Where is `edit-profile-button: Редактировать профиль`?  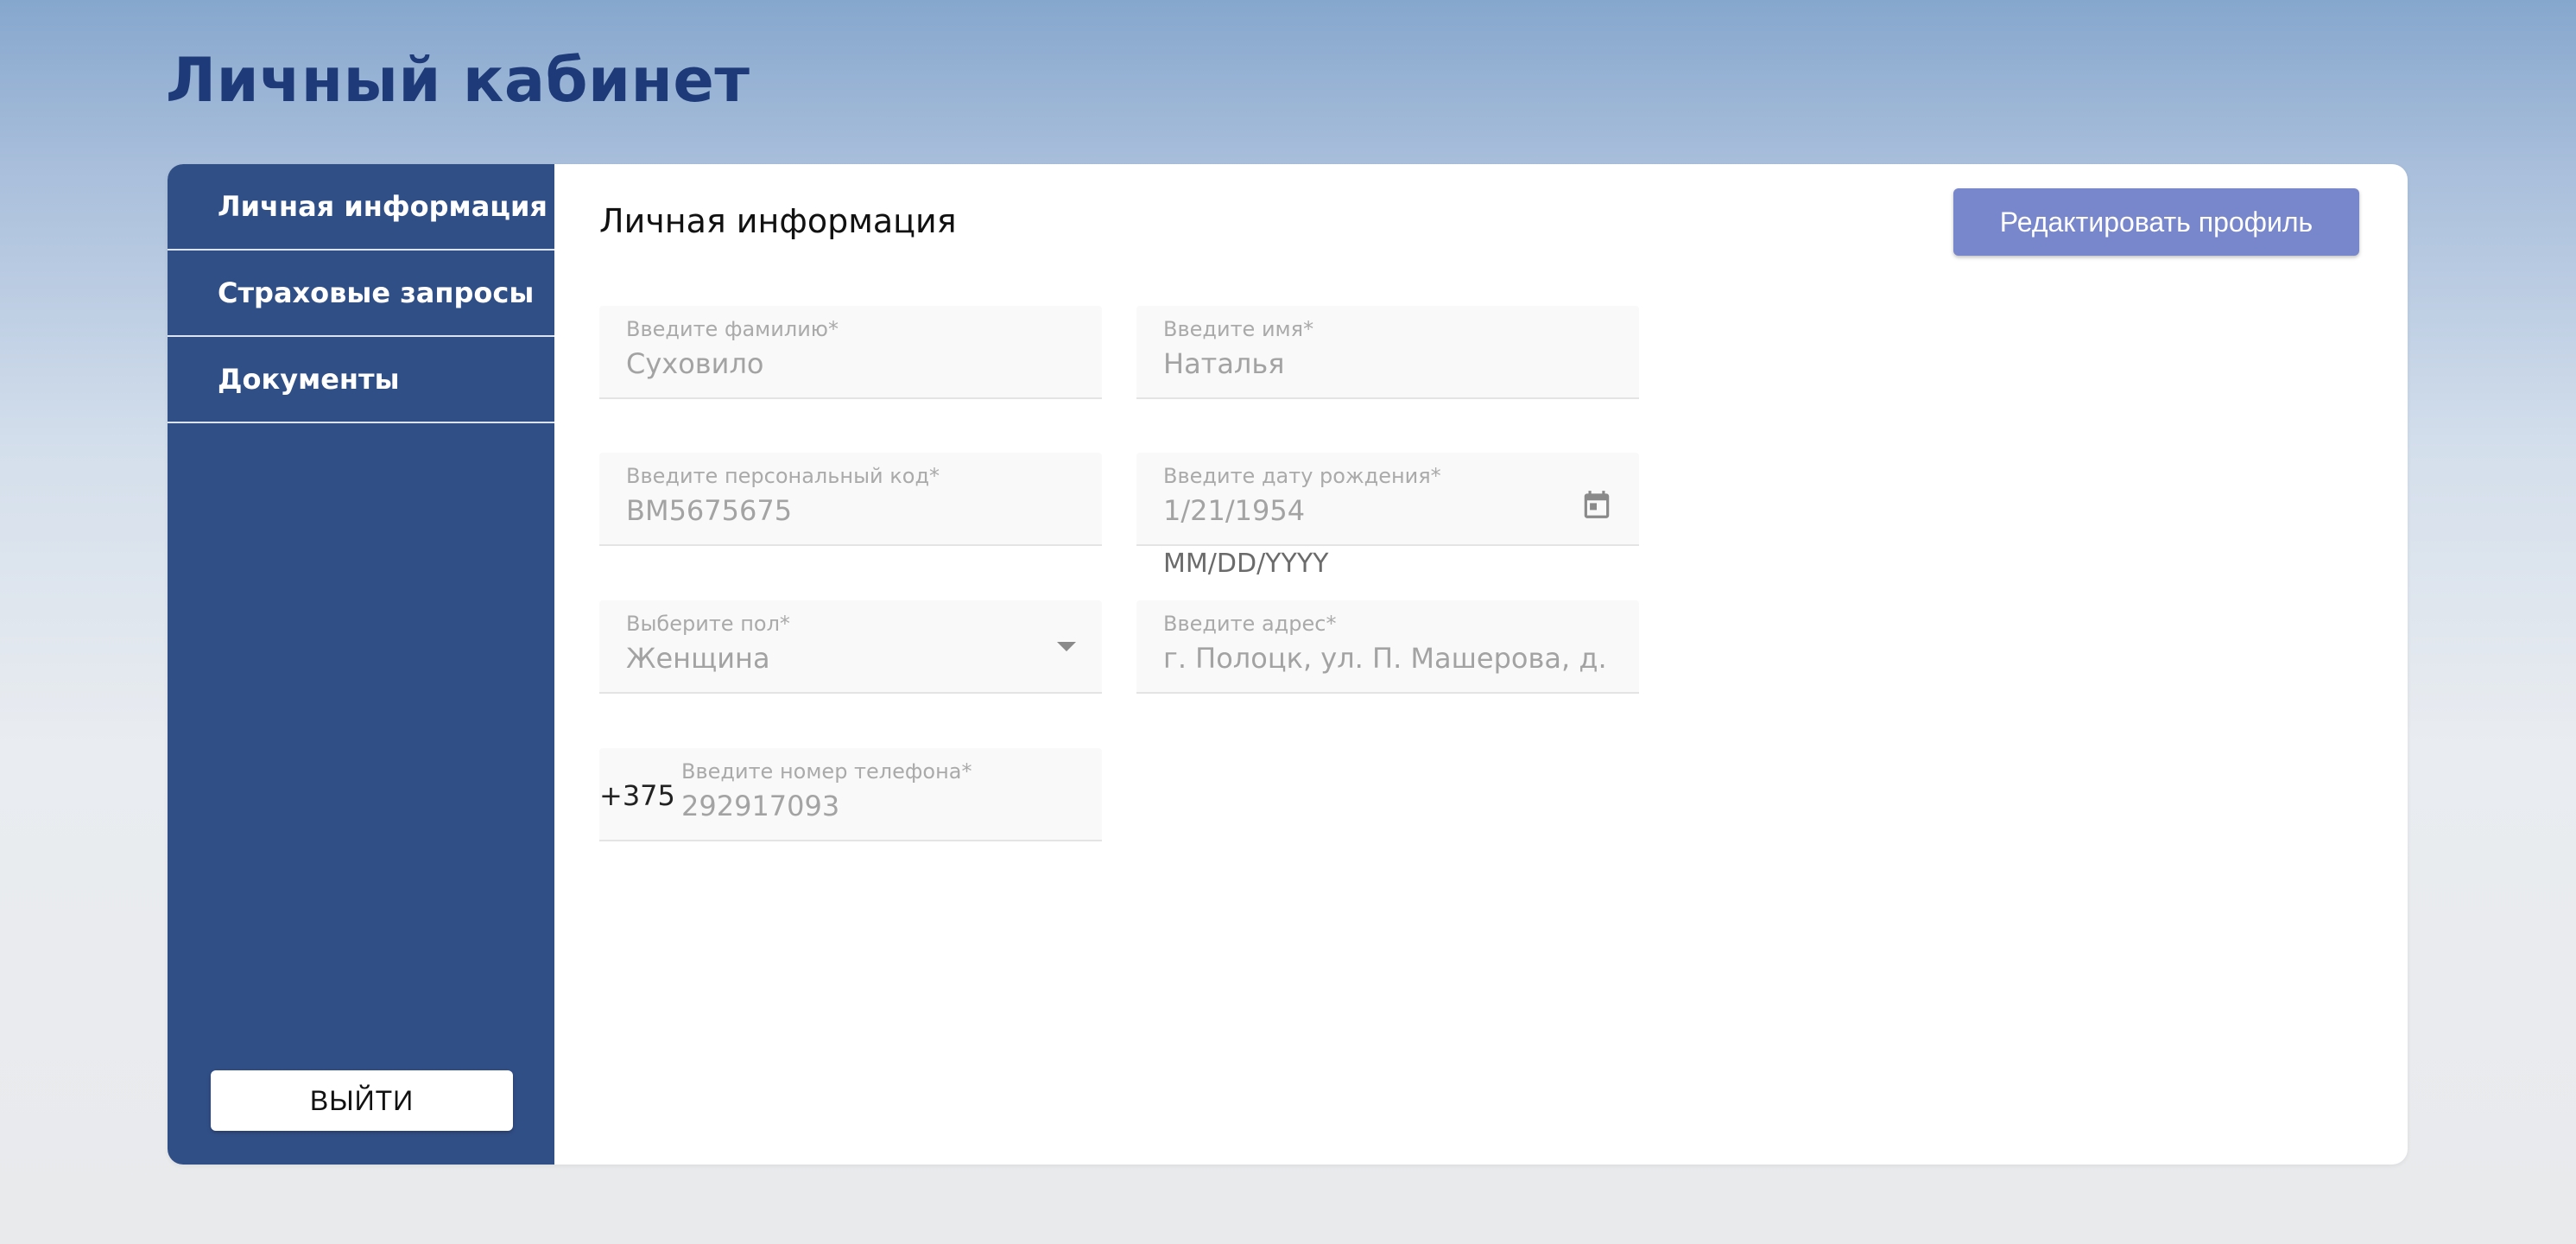 edit-profile-button: Редактировать профиль is located at coordinates (2156, 222).